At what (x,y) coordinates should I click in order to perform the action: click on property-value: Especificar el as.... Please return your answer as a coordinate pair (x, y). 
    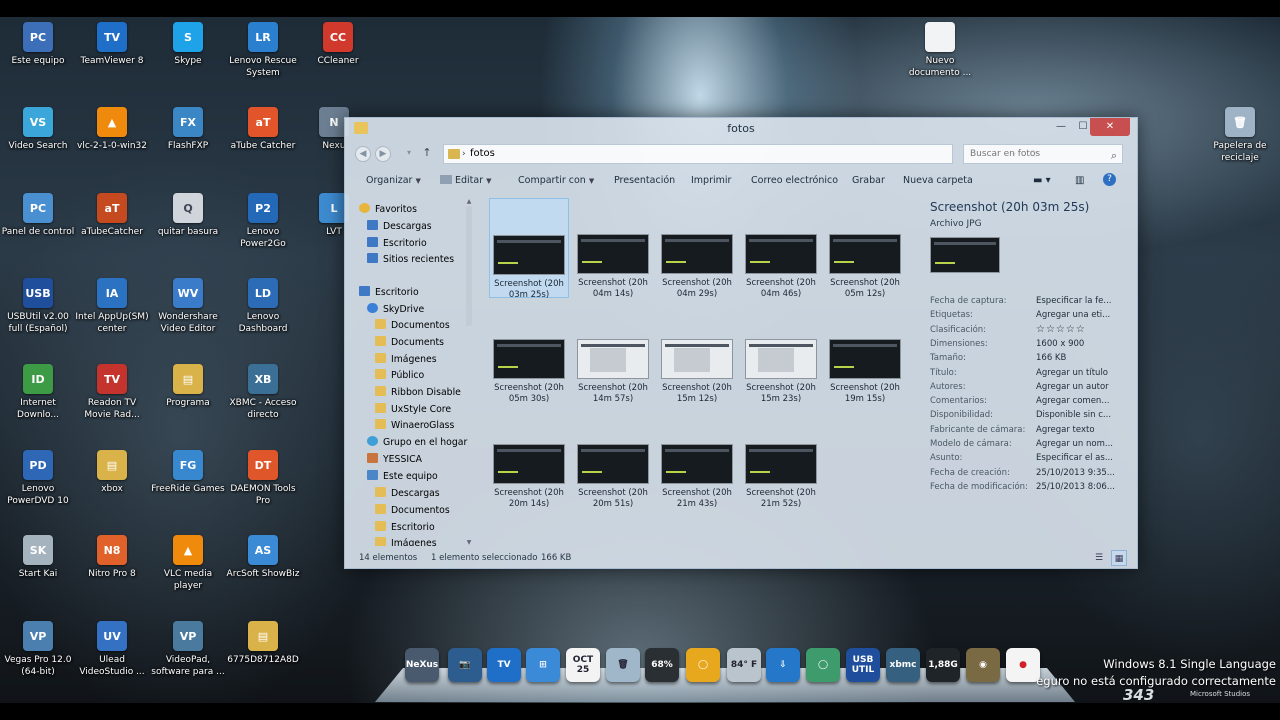
    Looking at the image, I should click on (1083, 458).